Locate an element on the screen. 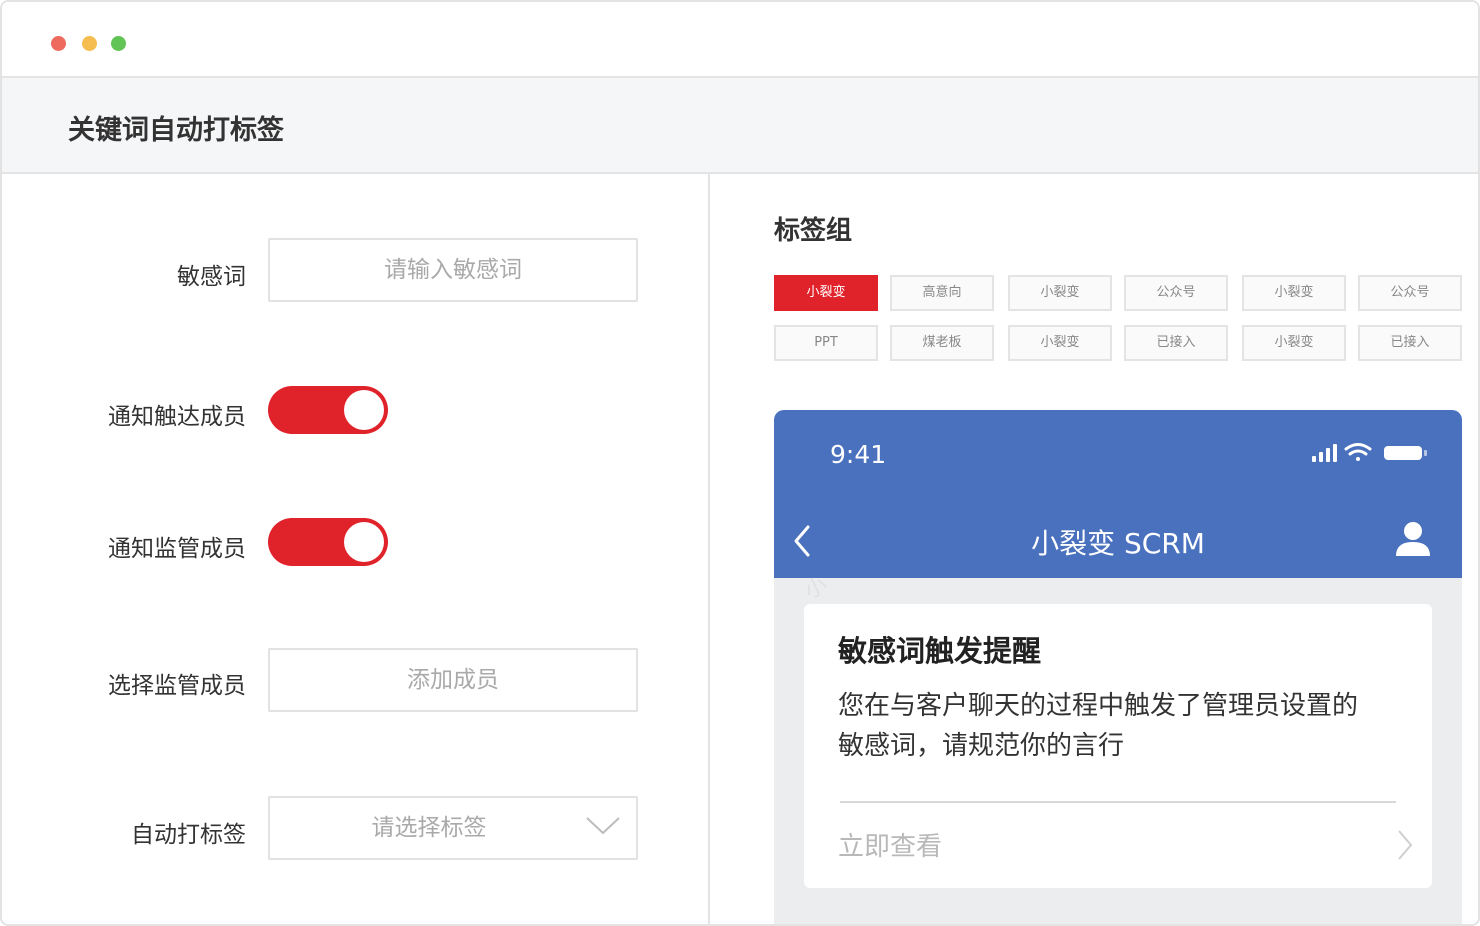 The width and height of the screenshot is (1480, 926). signal-icon is located at coordinates (1324, 453).